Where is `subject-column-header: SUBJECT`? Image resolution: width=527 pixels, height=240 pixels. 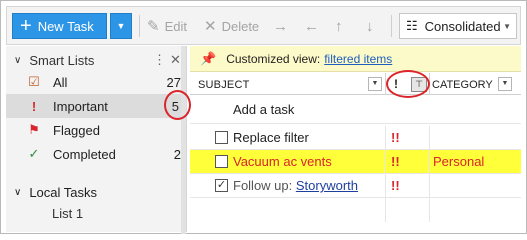 subject-column-header: SUBJECT is located at coordinates (224, 85).